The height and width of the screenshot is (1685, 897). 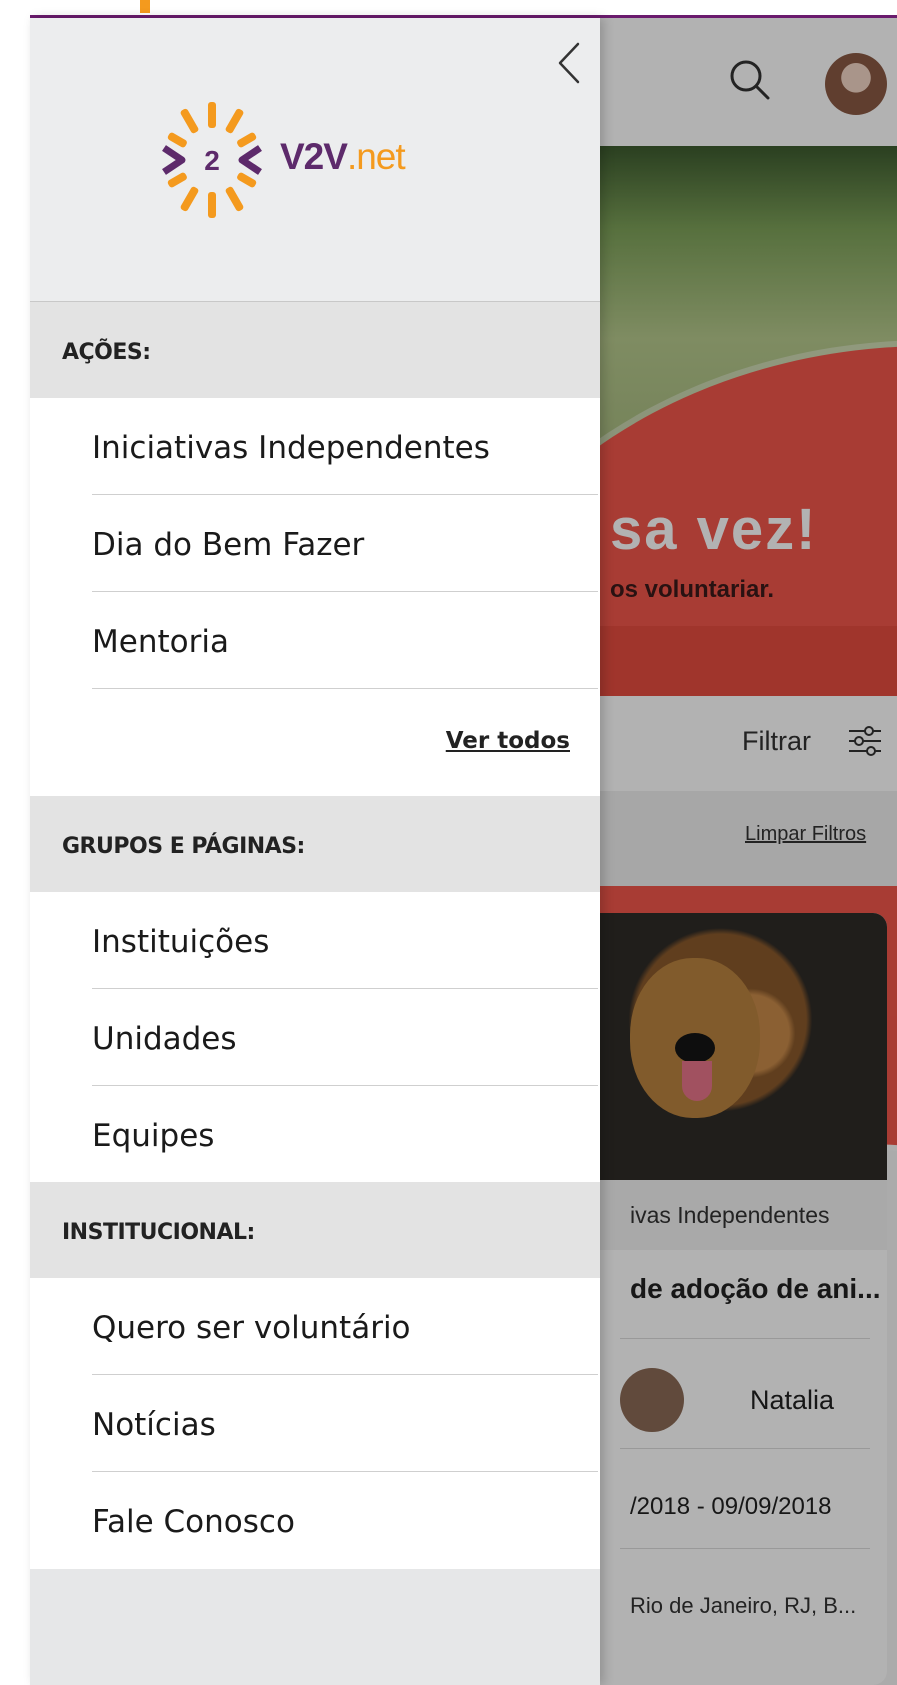 I want to click on logo-icon: 2, so click(x=212, y=160).